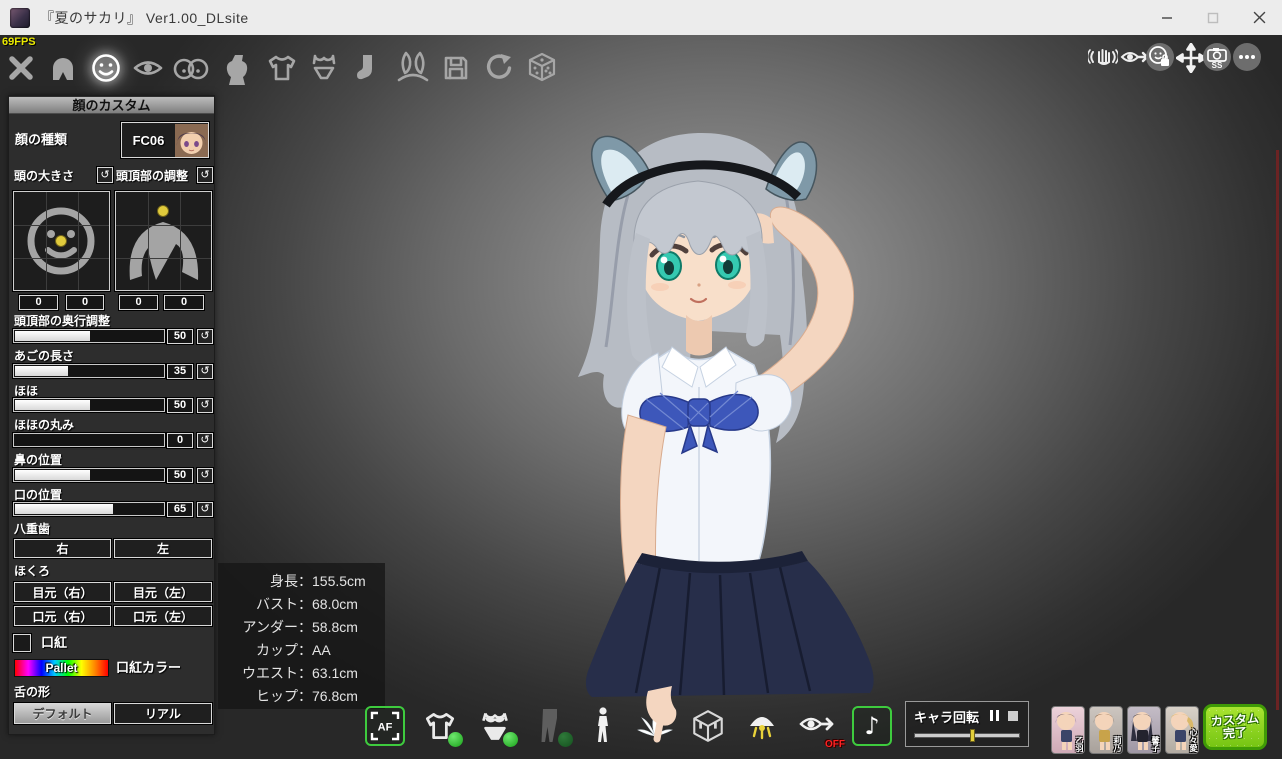 The image size is (1282, 759). I want to click on toggle-legwear-button, so click(550, 726).